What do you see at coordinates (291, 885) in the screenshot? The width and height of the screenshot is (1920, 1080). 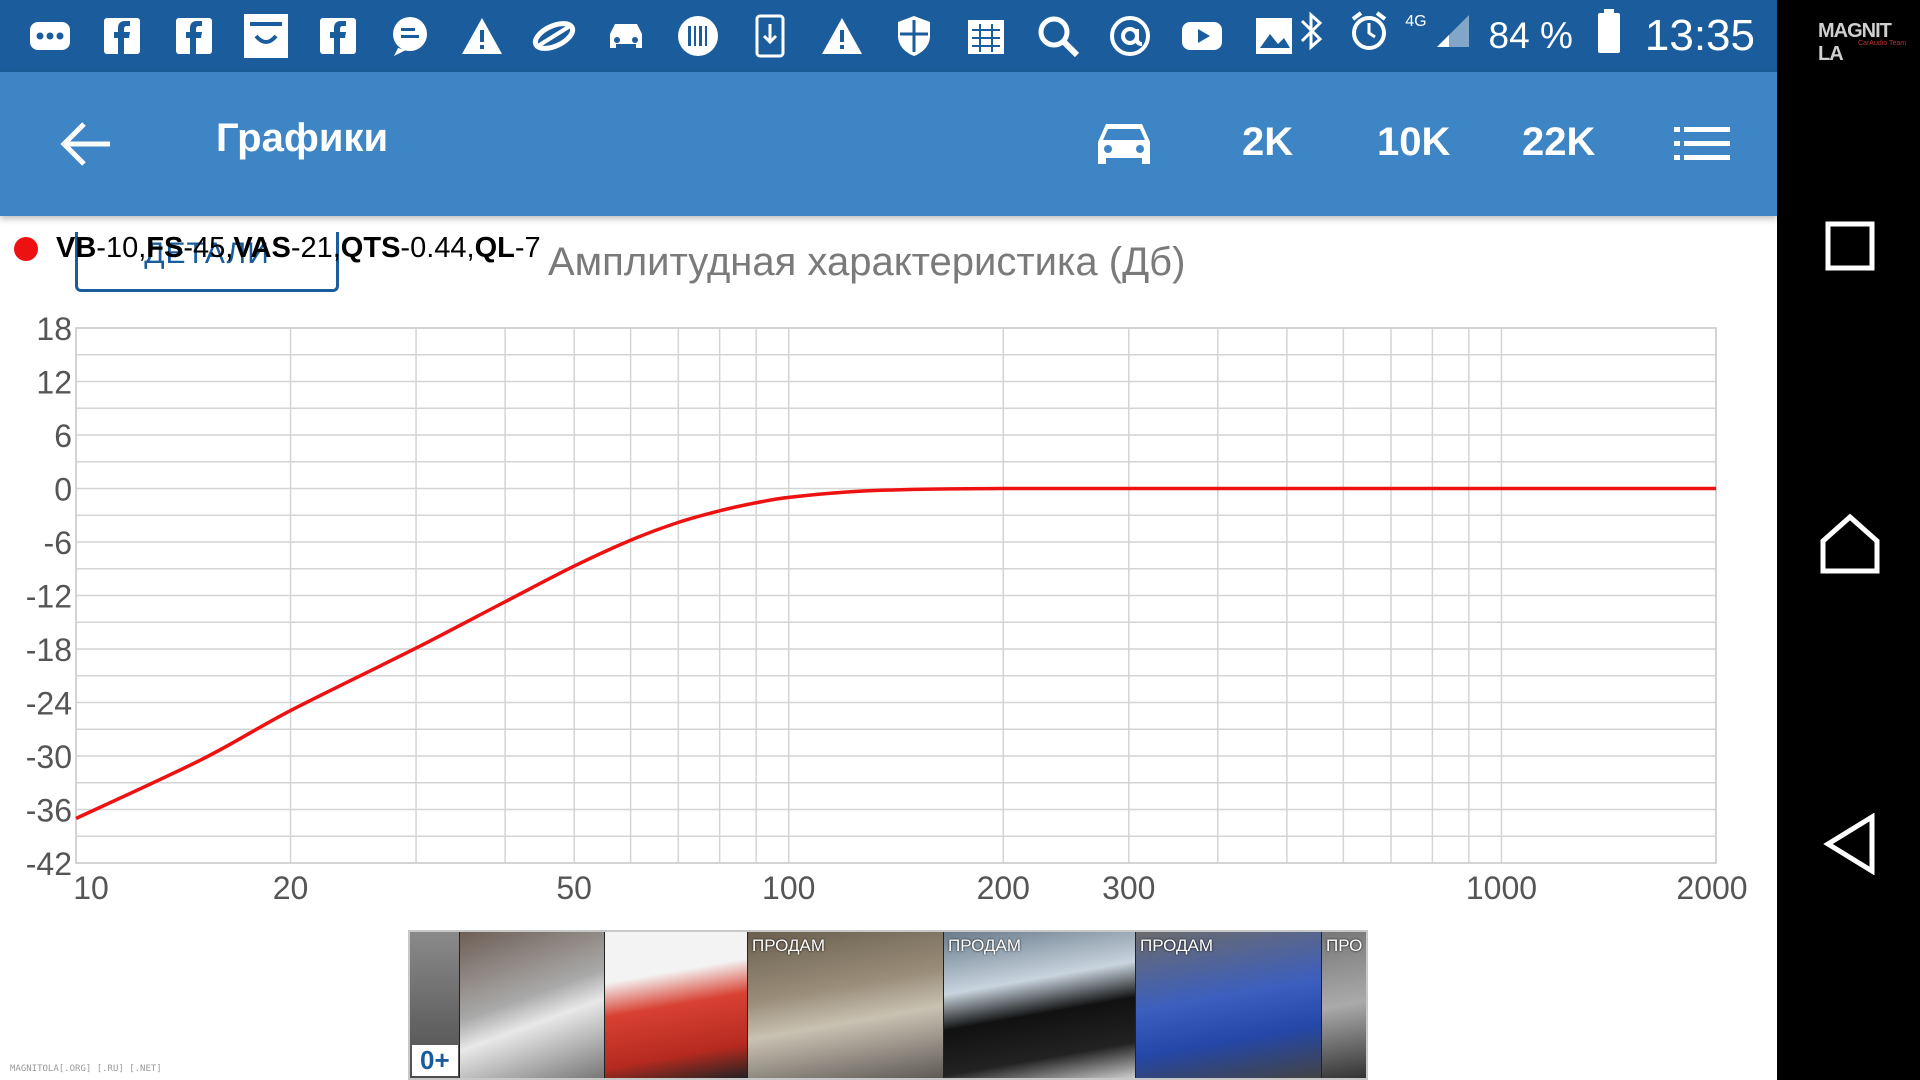 I see `x-tick-label: 20` at bounding box center [291, 885].